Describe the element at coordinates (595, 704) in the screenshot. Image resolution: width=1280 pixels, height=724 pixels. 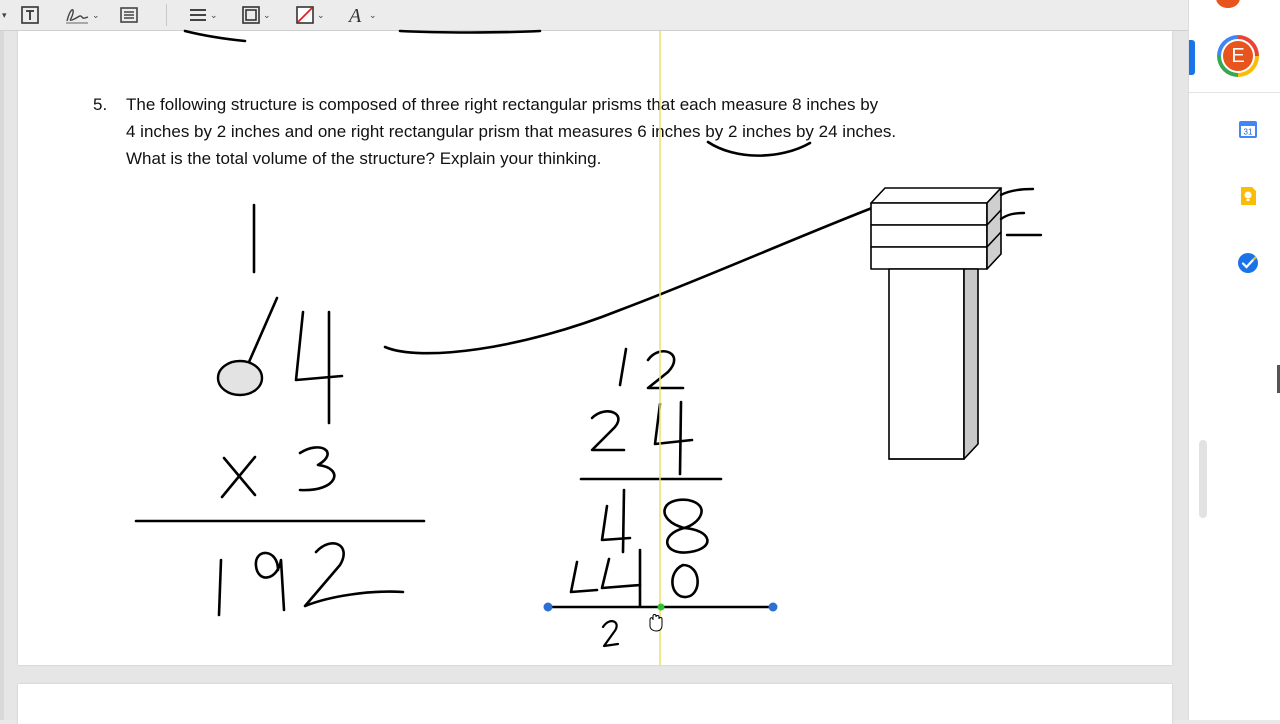
I see `next-document-page` at that location.